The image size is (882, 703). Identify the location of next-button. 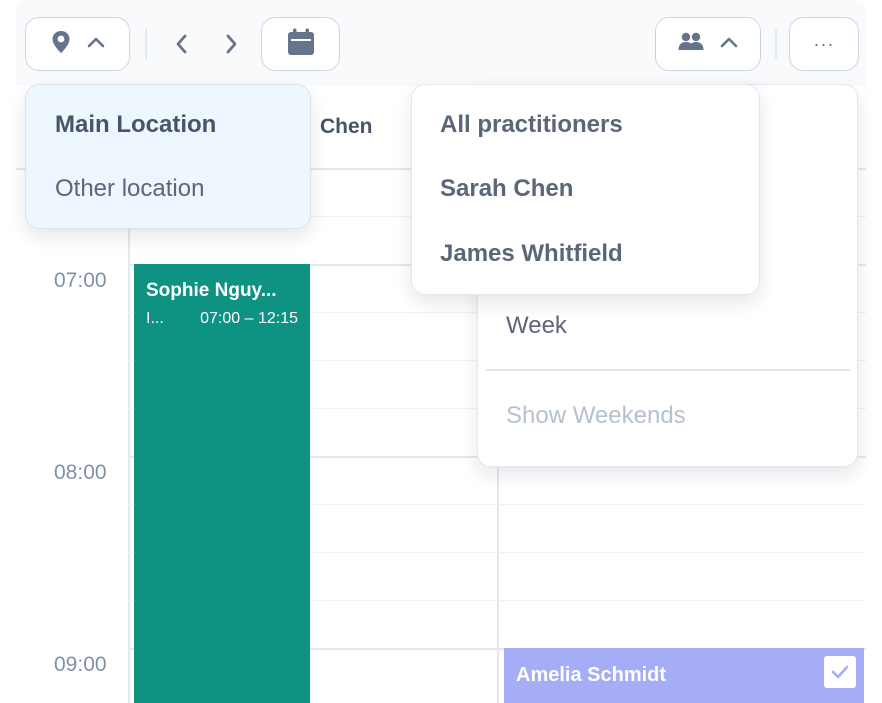
(232, 44).